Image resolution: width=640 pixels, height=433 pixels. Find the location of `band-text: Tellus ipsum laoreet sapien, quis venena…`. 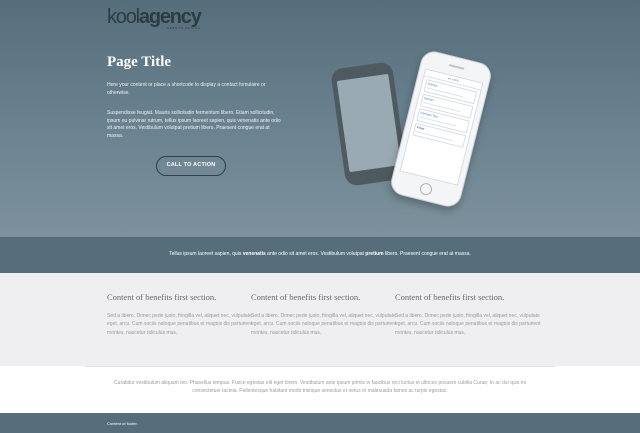

band-text: Tellus ipsum laoreet sapien, quis venena… is located at coordinates (320, 254).